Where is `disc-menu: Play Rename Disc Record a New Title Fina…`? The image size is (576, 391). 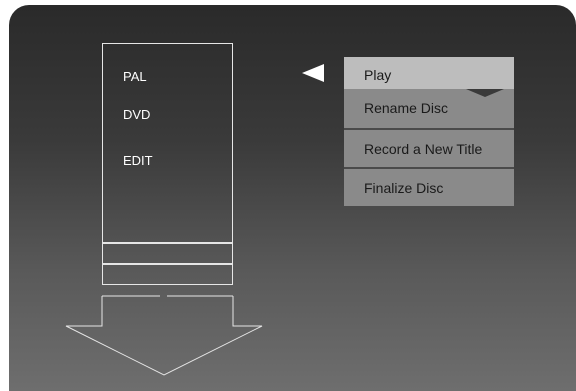 disc-menu: Play Rename Disc Record a New Title Fina… is located at coordinates (429, 132).